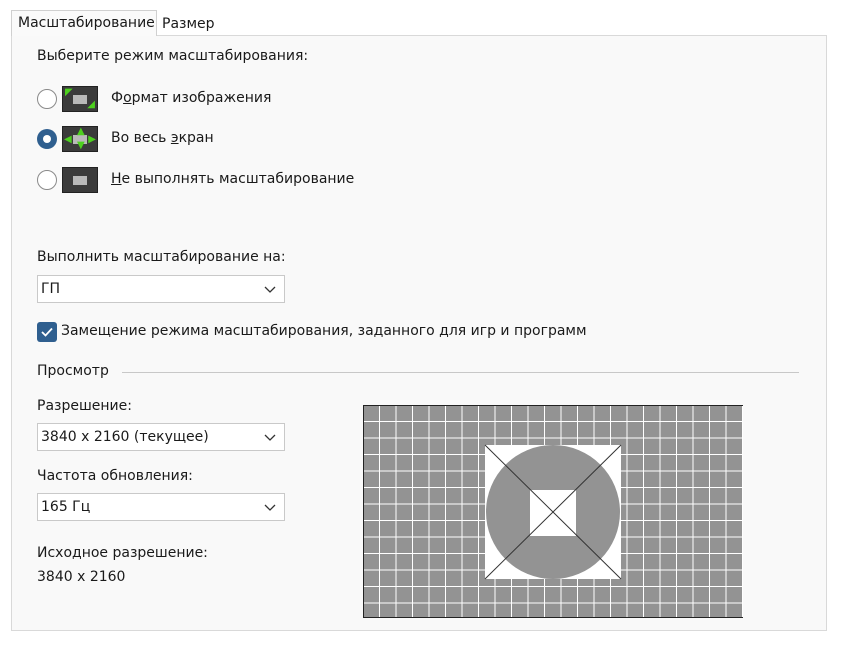 The width and height of the screenshot is (841, 646). Describe the element at coordinates (84, 406) in the screenshot. I see `resolution-label: Разрешение:` at that location.